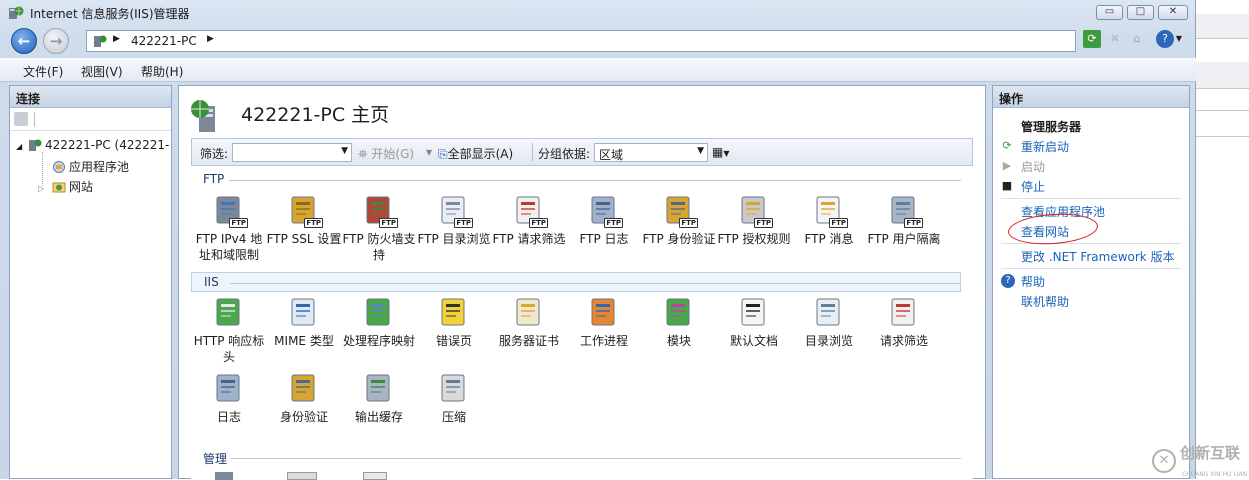  Describe the element at coordinates (16, 12) in the screenshot. I see `iis-app-icon` at that location.